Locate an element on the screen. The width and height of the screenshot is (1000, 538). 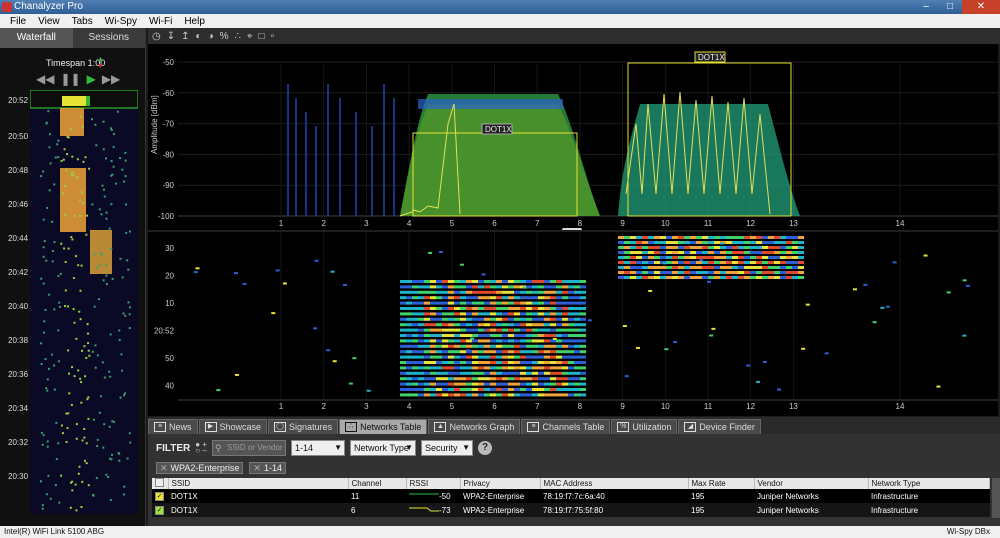
timespan-stepper: ▲ ▼ is located at coordinates (100, 63).